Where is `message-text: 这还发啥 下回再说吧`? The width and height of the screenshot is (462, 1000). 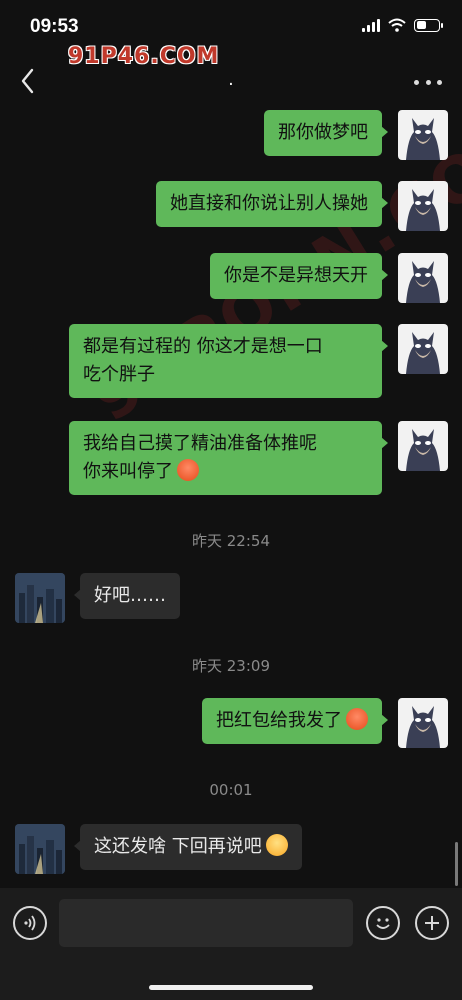 message-text: 这还发啥 下回再说吧 is located at coordinates (178, 846).